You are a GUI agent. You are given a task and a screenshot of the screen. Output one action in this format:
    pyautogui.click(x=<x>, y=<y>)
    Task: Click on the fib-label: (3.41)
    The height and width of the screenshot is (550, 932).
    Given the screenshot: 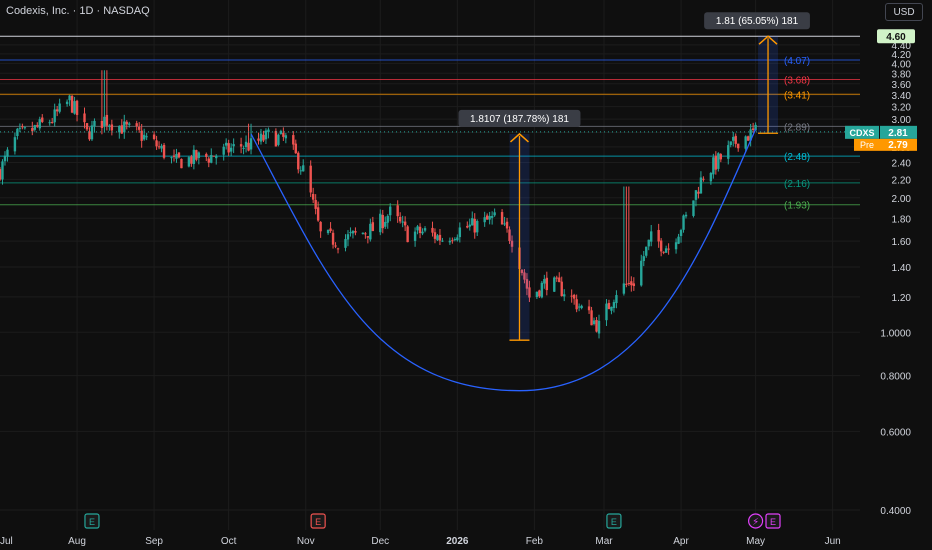 What is the action you would take?
    pyautogui.click(x=797, y=95)
    